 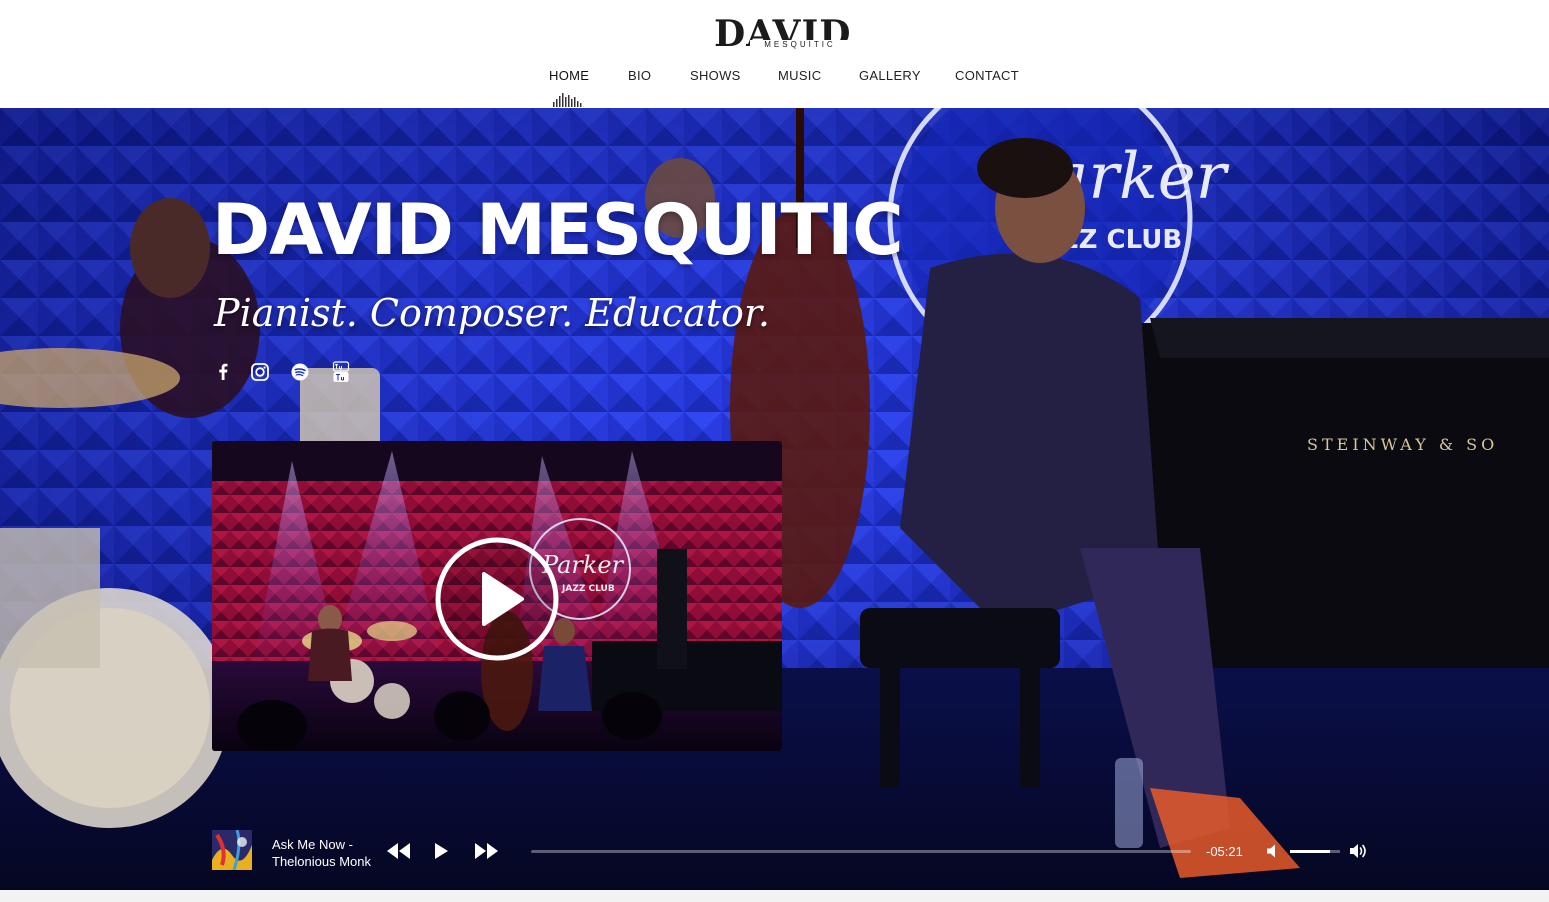 What do you see at coordinates (987, 75) in the screenshot?
I see `nav-item-contact: CONTACT` at bounding box center [987, 75].